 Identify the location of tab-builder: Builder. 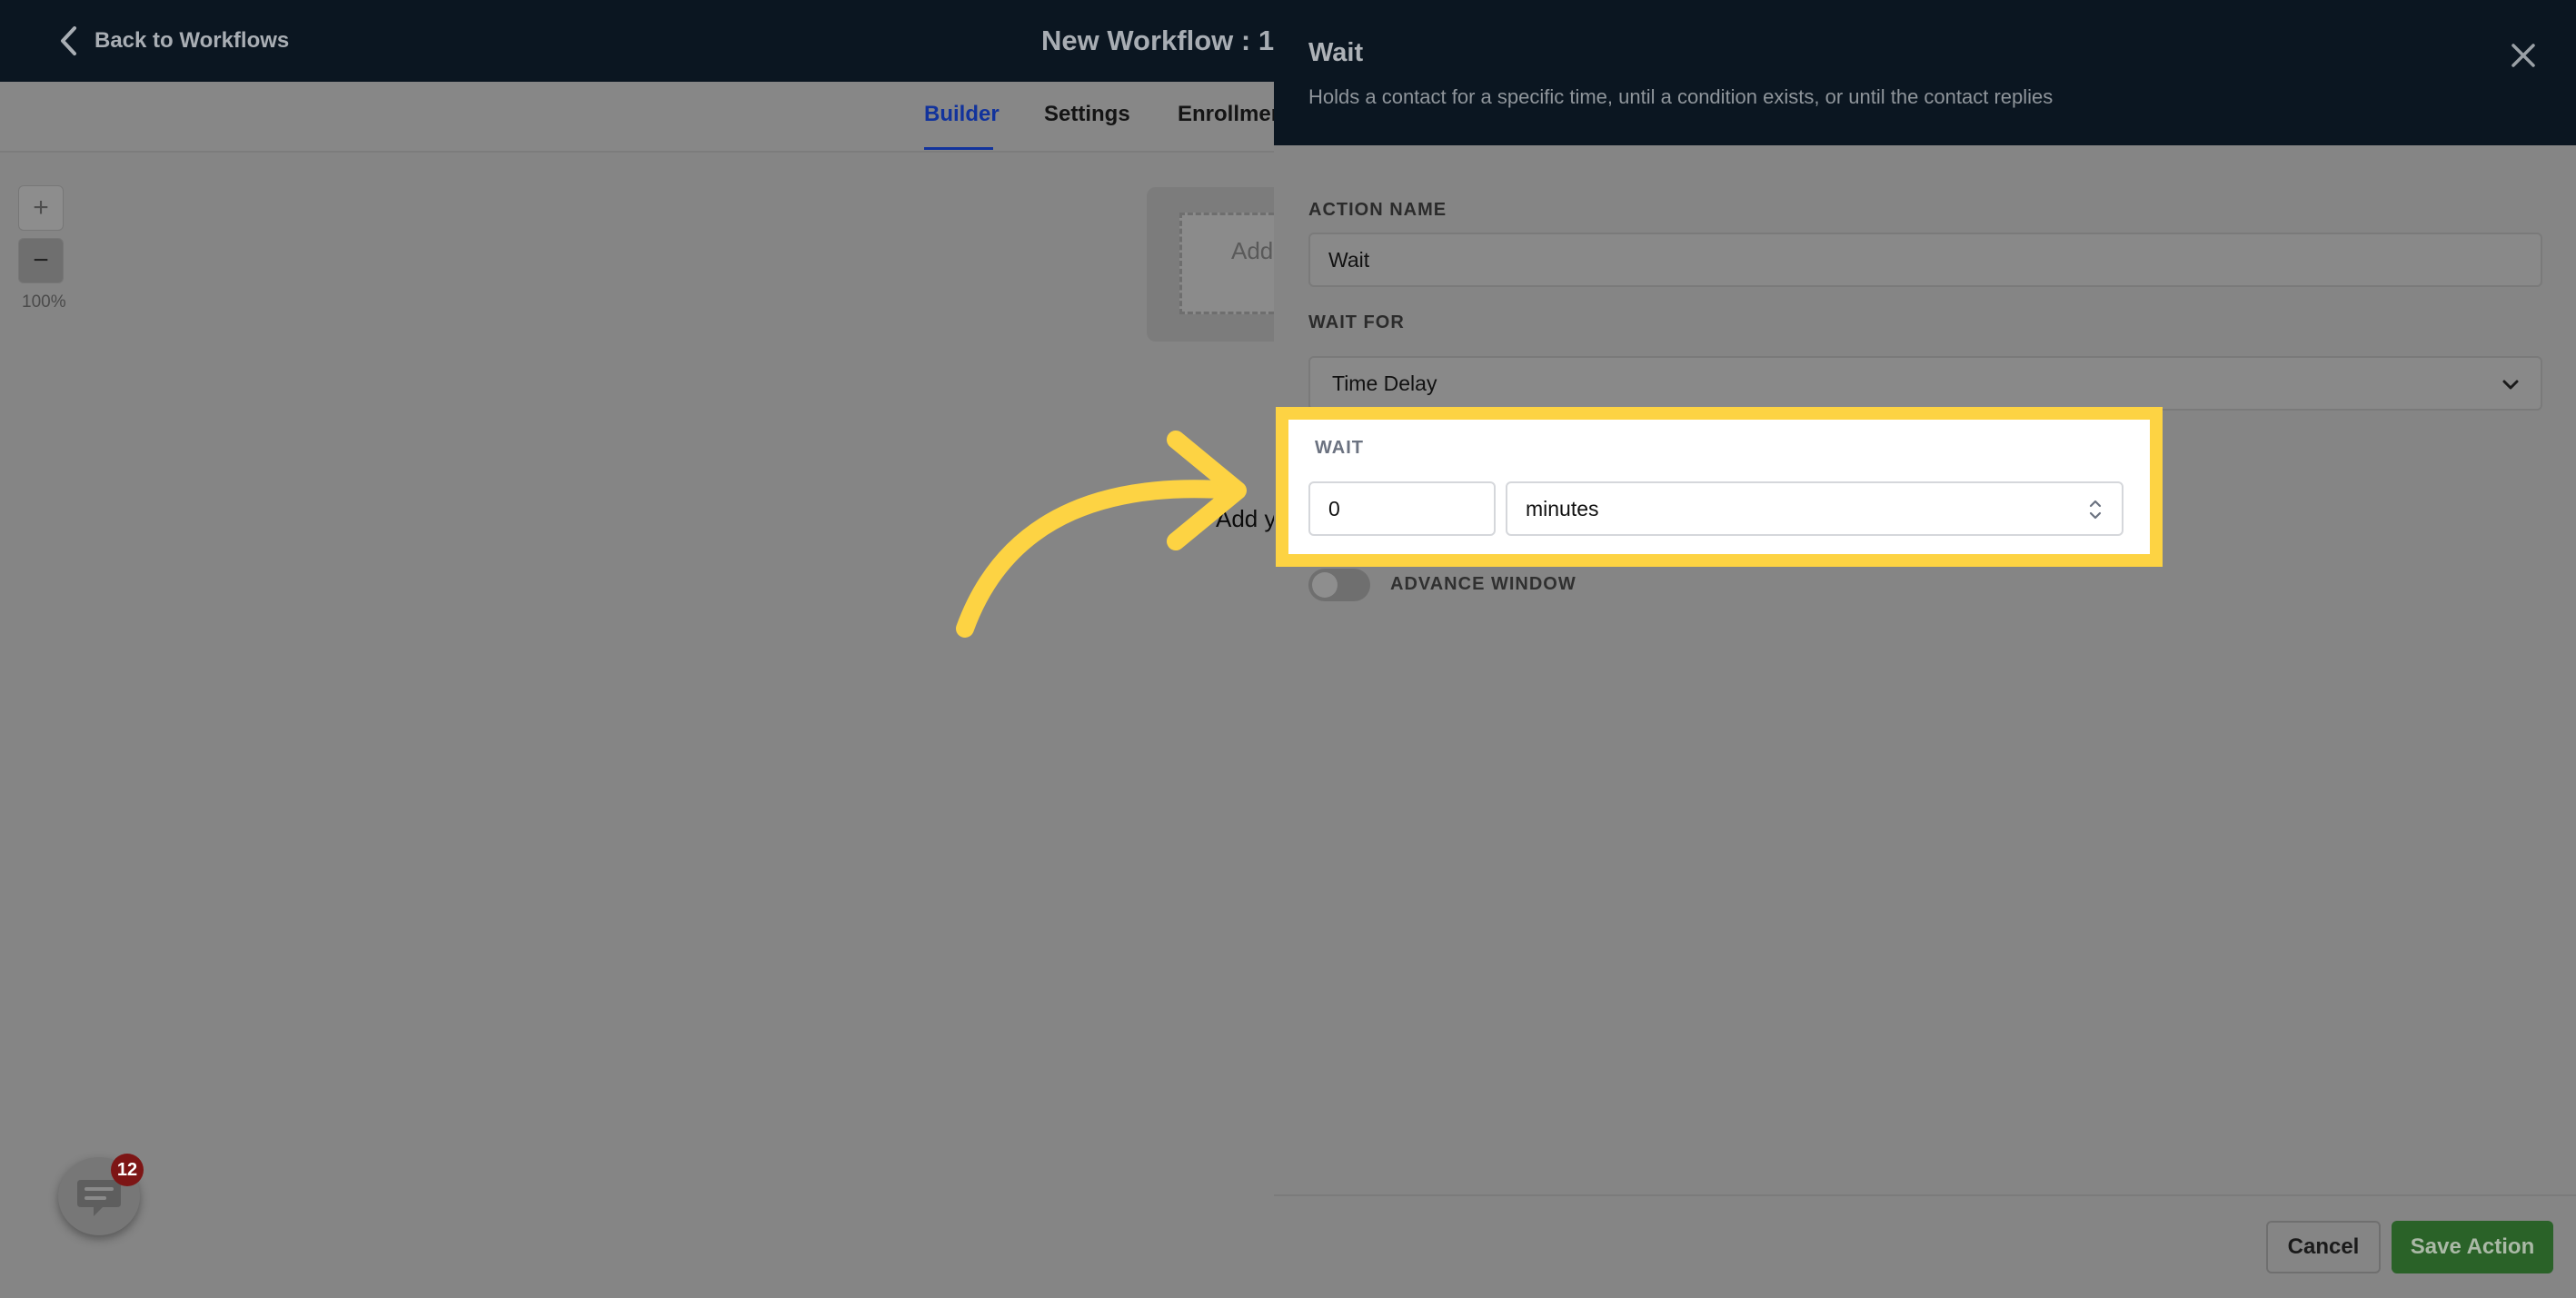
(962, 114).